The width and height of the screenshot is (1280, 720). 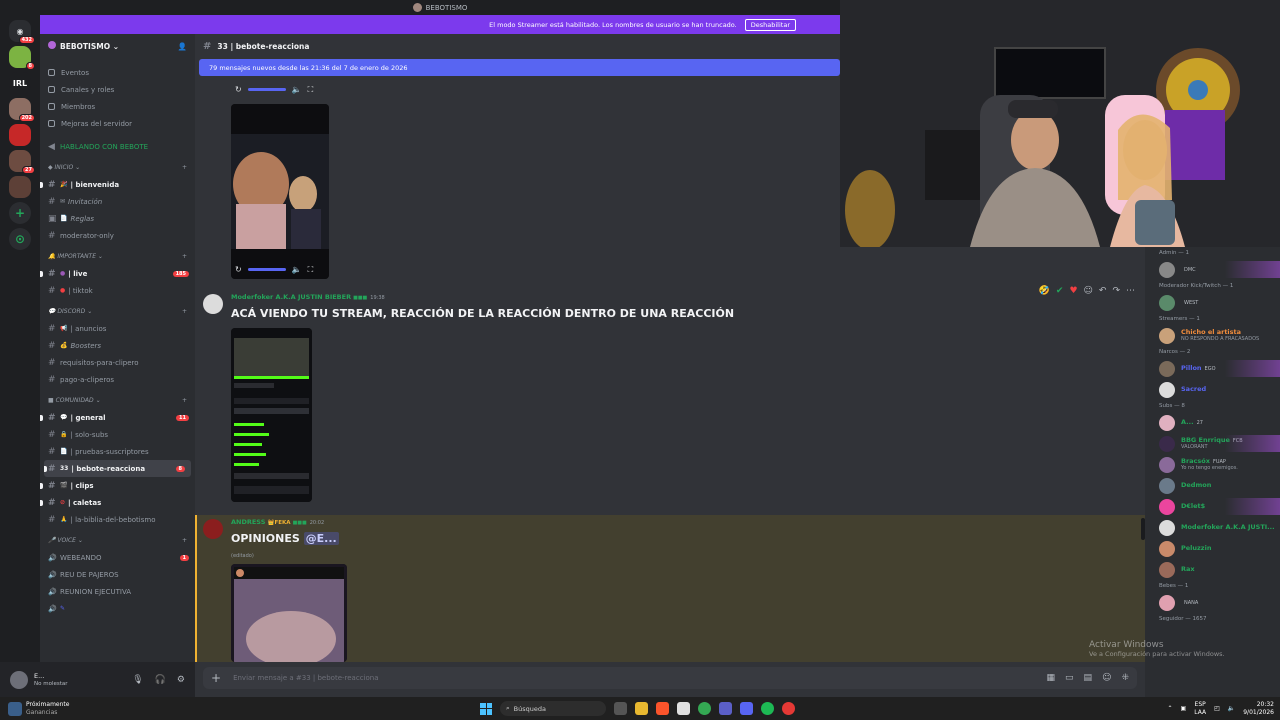 I want to click on channel-live: # ● | live 185, so click(x=117, y=273).